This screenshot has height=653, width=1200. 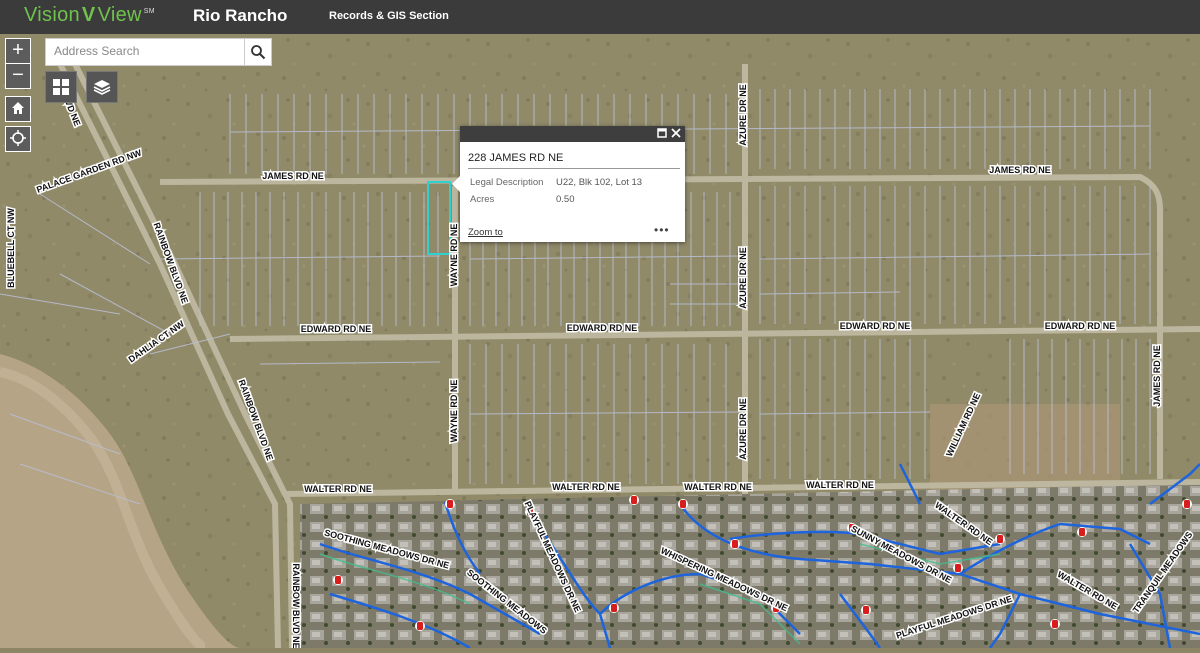 What do you see at coordinates (389, 16) in the screenshot?
I see `section-title: Records & GIS Section` at bounding box center [389, 16].